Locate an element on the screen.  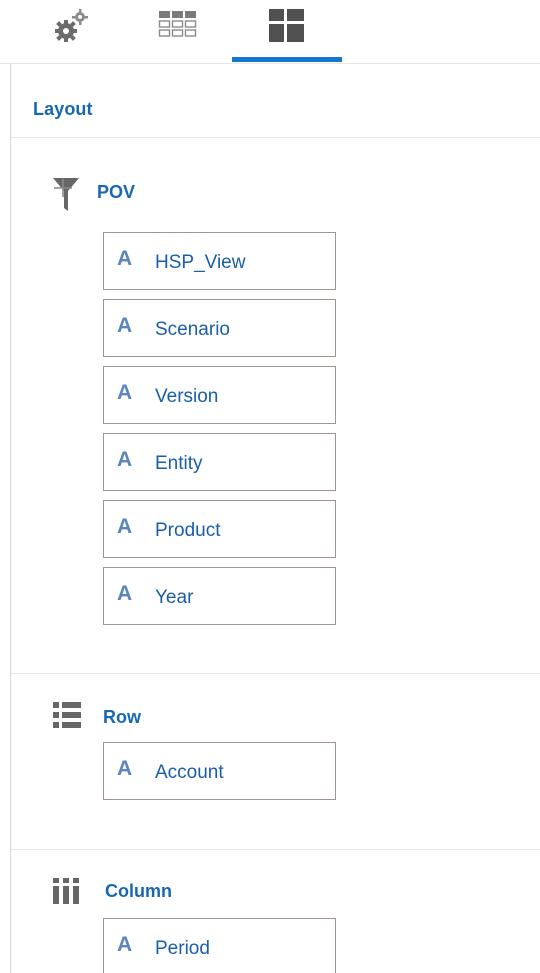
columns-icon is located at coordinates (66, 891).